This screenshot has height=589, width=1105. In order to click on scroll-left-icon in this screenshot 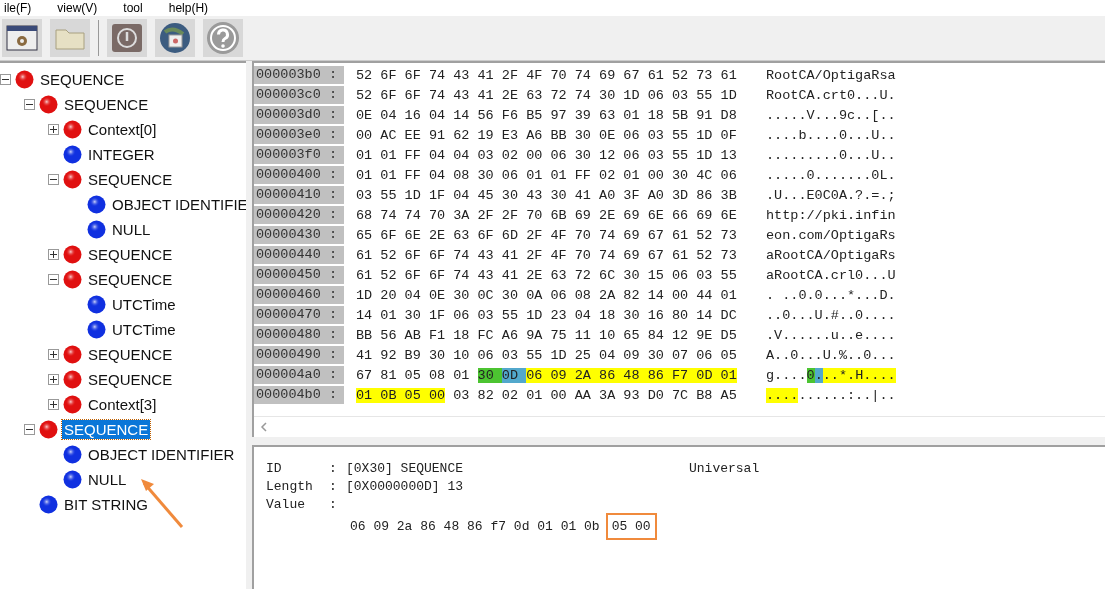, I will do `click(264, 427)`.